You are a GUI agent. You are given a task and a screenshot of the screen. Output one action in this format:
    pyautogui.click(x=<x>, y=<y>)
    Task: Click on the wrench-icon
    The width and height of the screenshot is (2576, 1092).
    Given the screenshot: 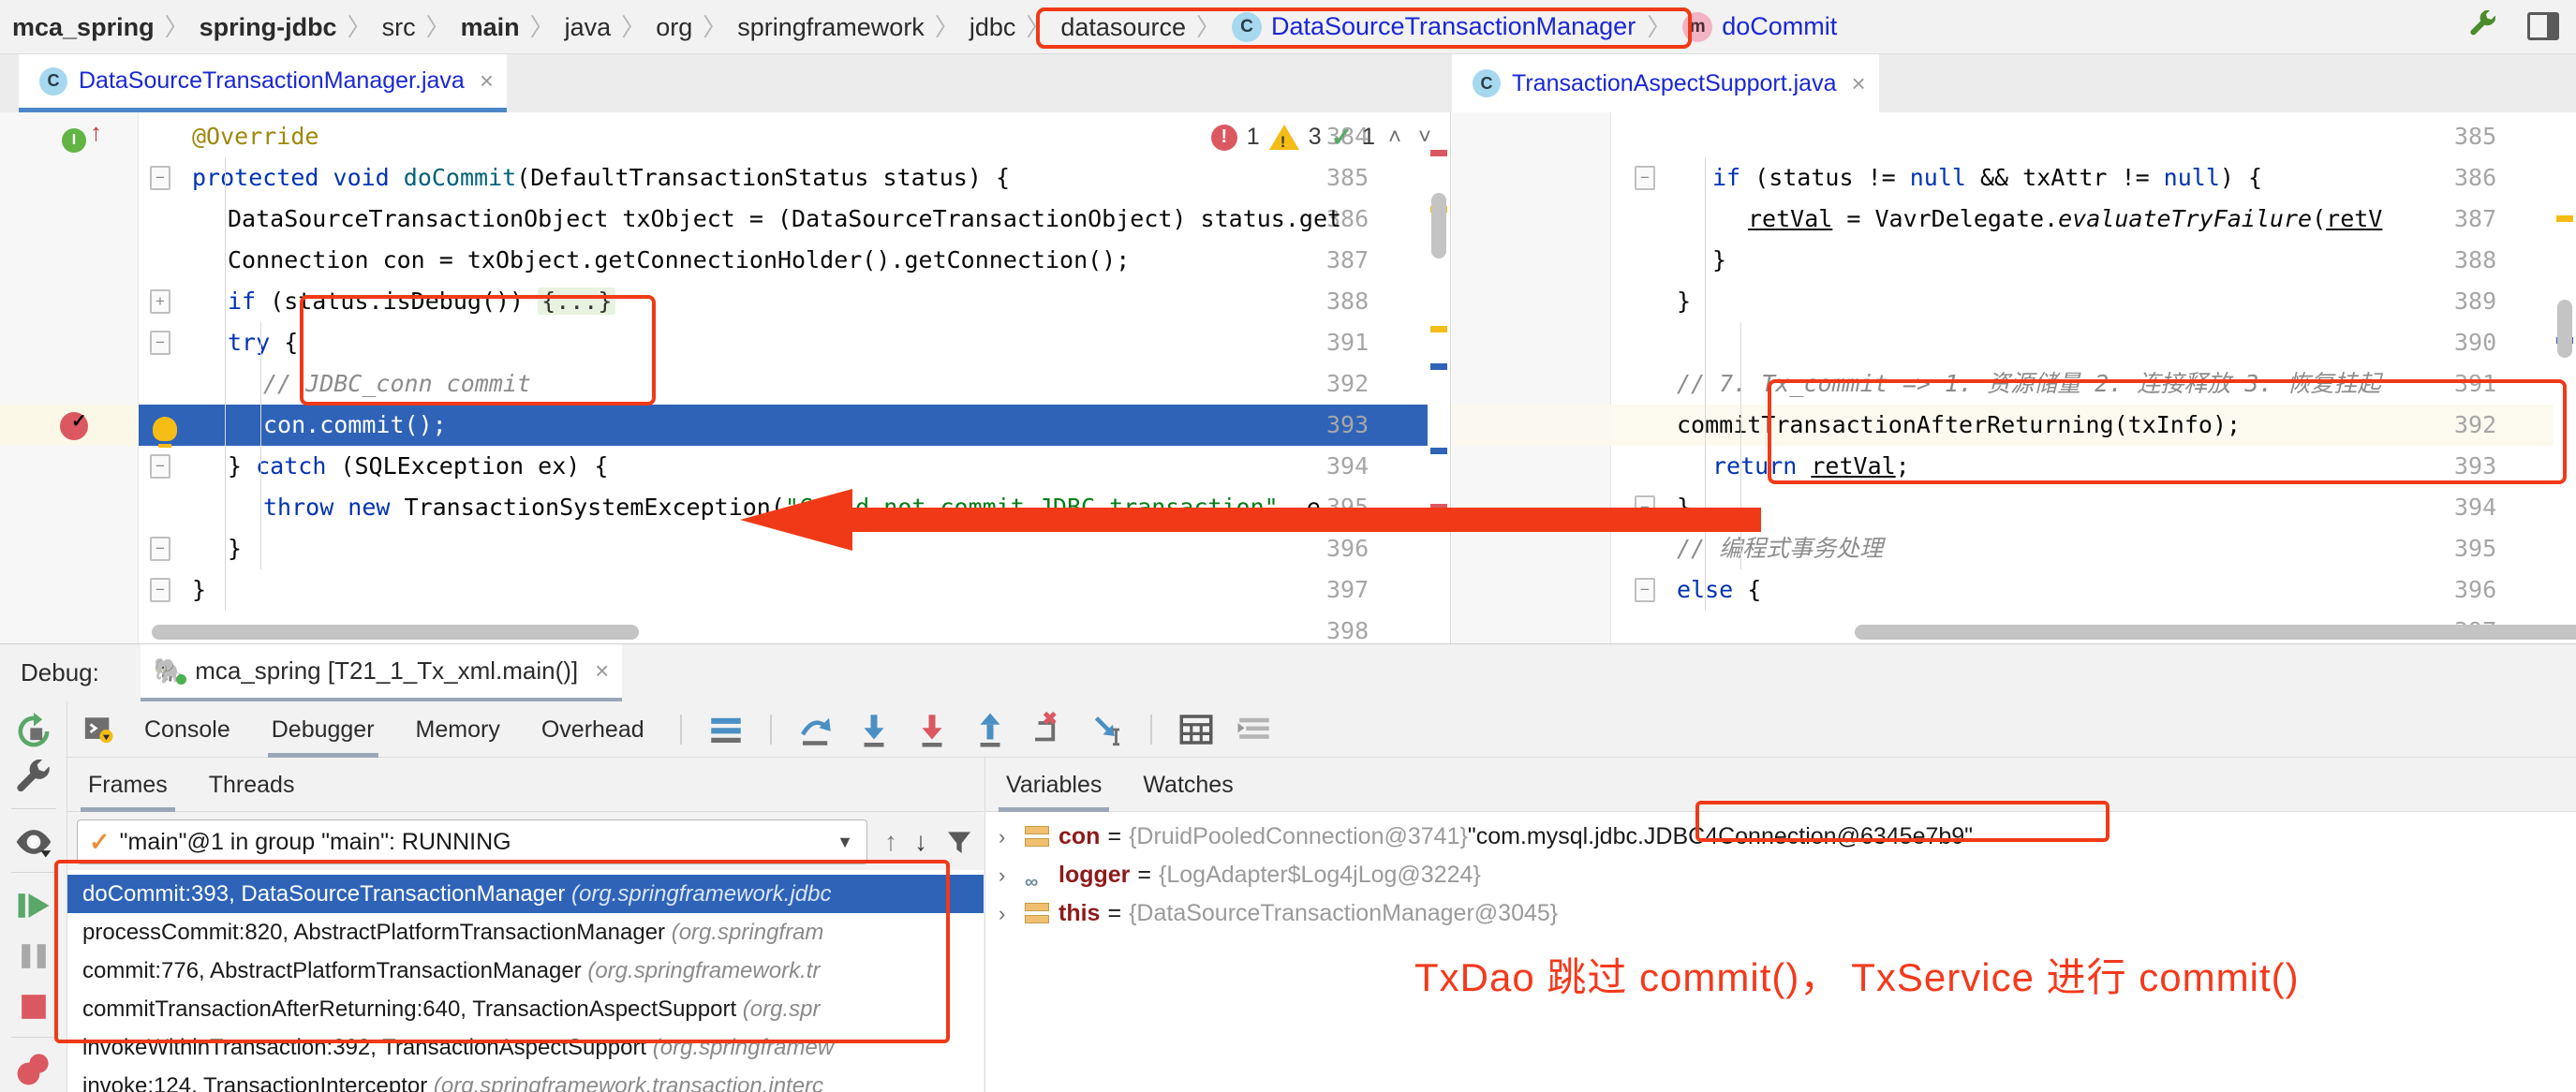 What is the action you would take?
    pyautogui.click(x=2483, y=26)
    